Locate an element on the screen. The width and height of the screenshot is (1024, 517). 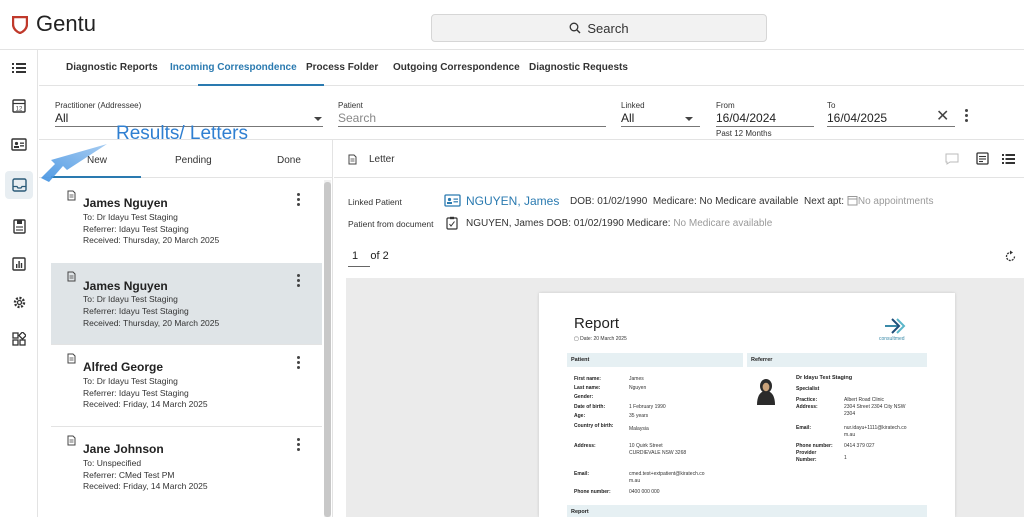
search-icon is located at coordinates (575, 28).